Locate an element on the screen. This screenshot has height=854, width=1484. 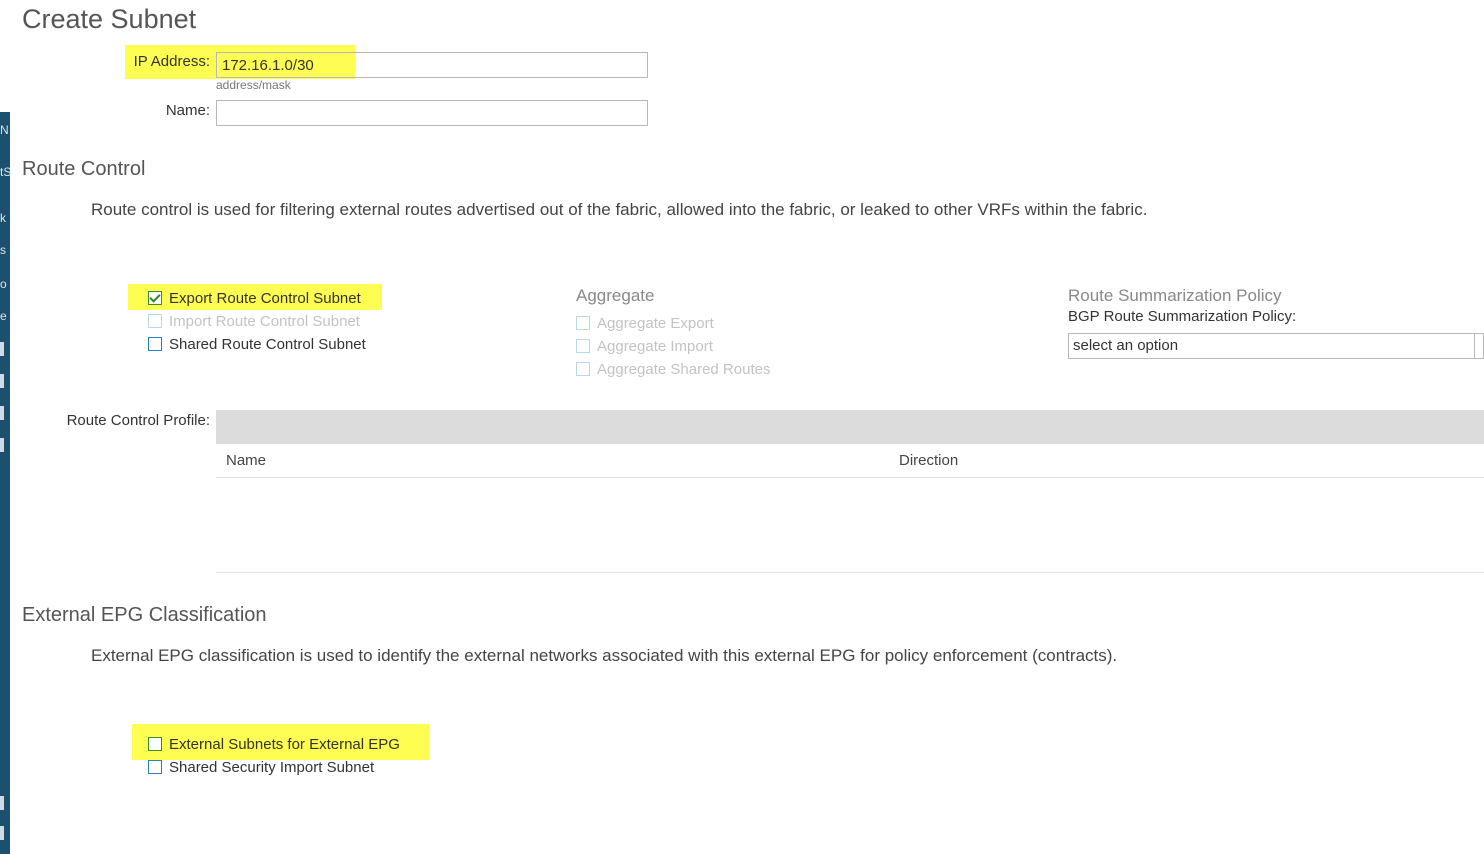
table-header-divider is located at coordinates (850, 477).